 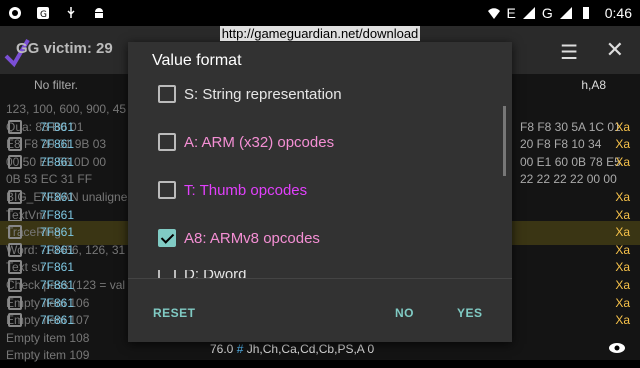 What do you see at coordinates (547, 13) in the screenshot?
I see `network-type-g: G` at bounding box center [547, 13].